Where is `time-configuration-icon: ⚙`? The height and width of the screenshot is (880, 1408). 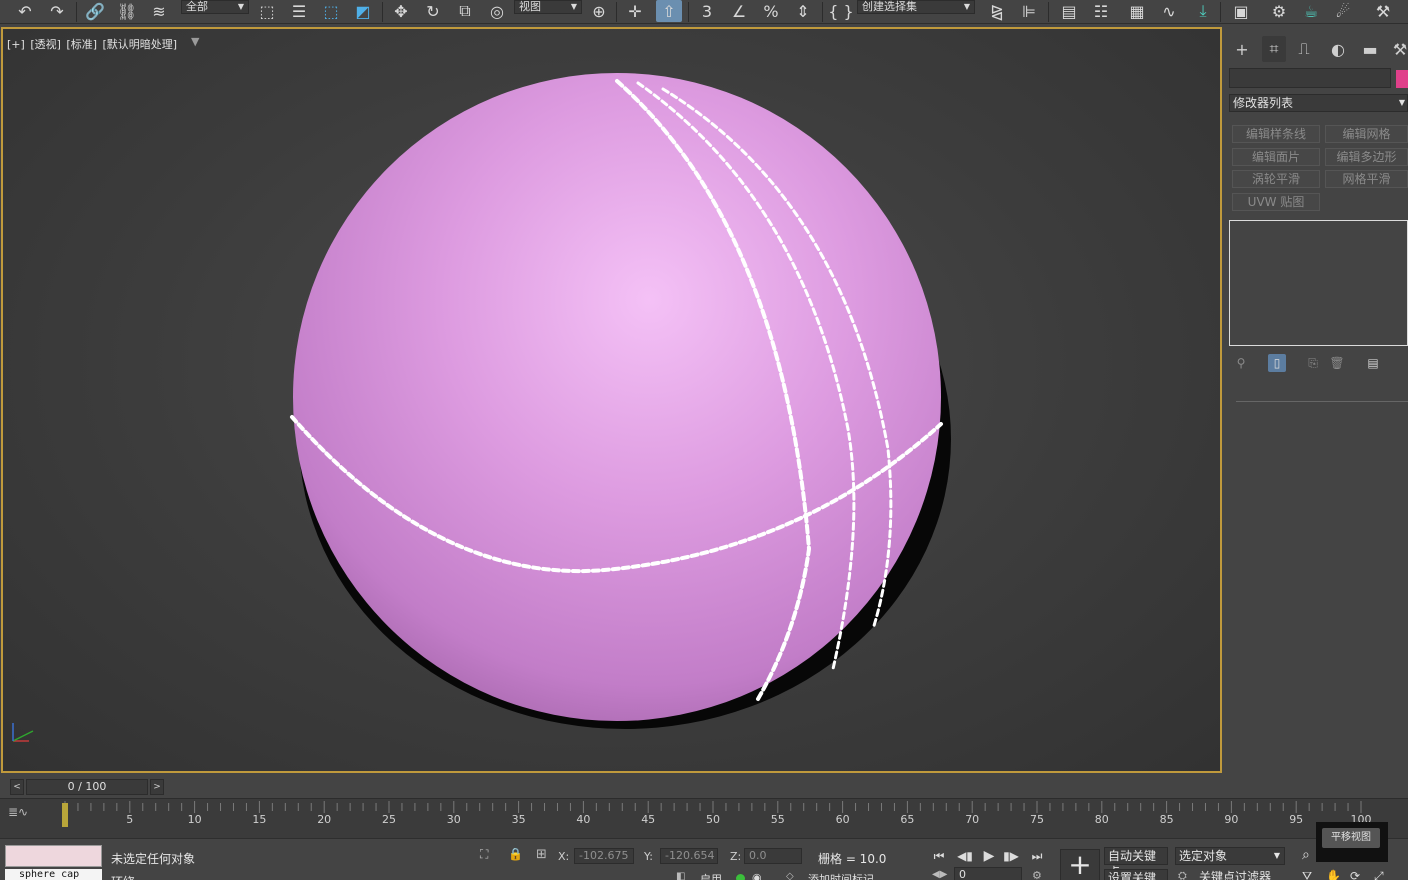 time-configuration-icon: ⚙ is located at coordinates (1039, 874).